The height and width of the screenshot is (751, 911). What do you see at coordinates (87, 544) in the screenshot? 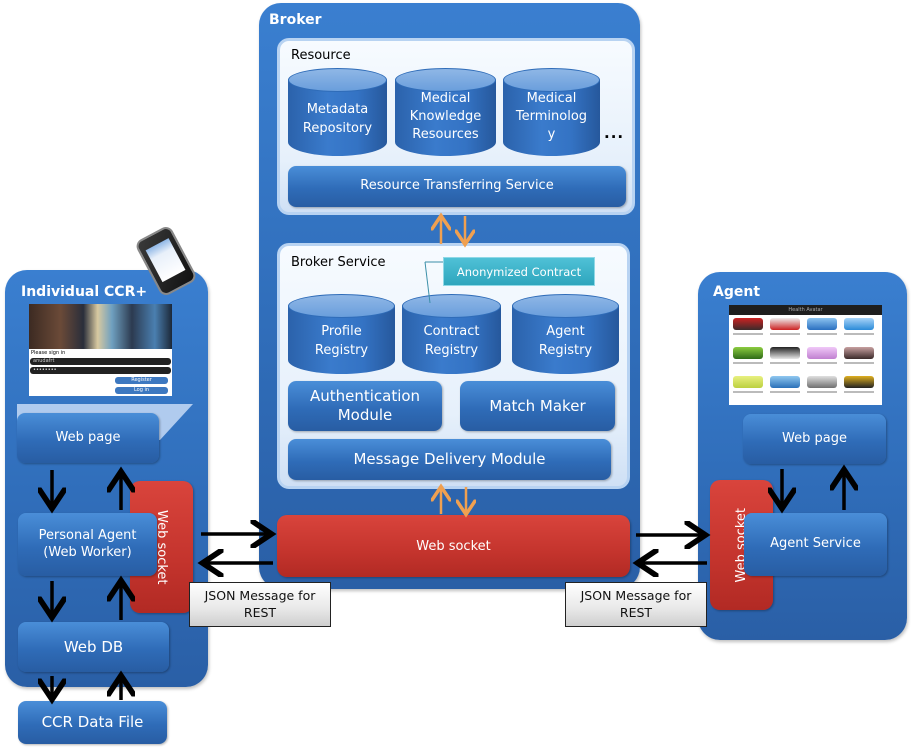
I see `personal-agent-module: Personal Agent (Web Worker)` at bounding box center [87, 544].